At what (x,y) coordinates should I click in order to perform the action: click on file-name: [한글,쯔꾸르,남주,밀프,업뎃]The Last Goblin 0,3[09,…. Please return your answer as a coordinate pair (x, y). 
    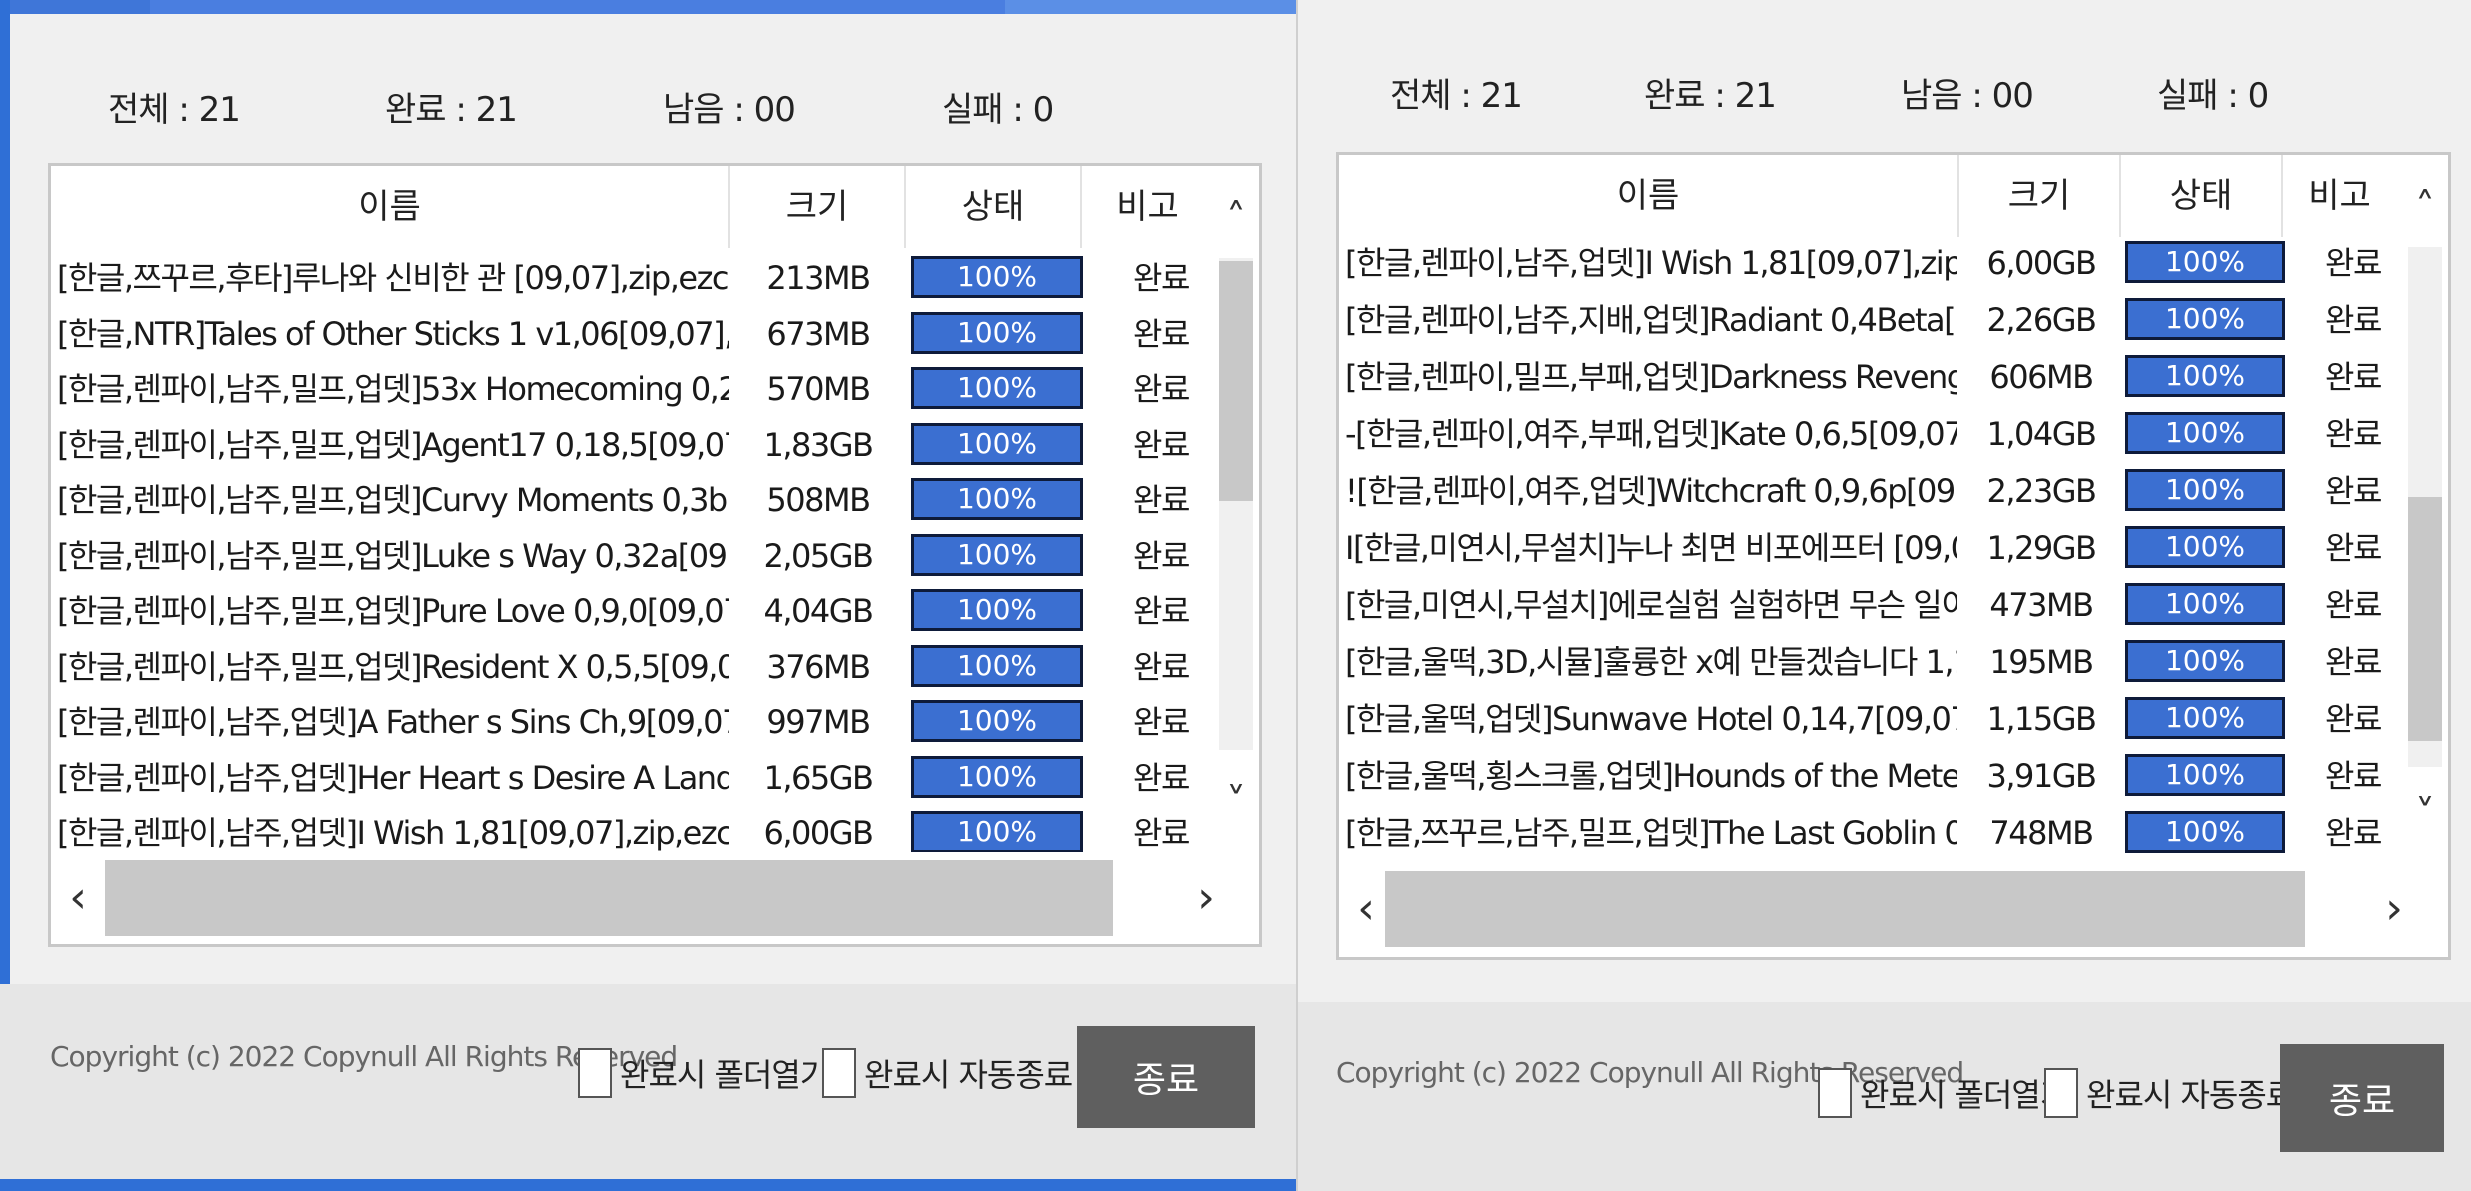
    Looking at the image, I should click on (1651, 833).